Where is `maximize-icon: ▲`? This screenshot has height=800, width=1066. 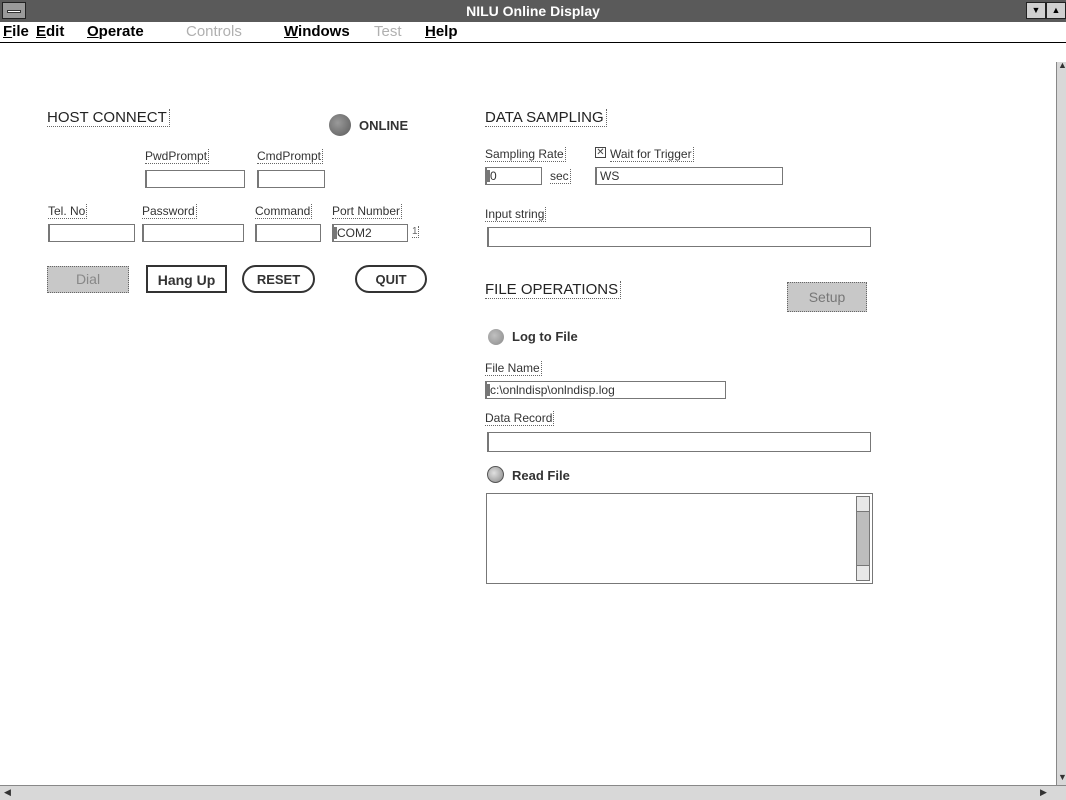
maximize-icon: ▲ is located at coordinates (1056, 10).